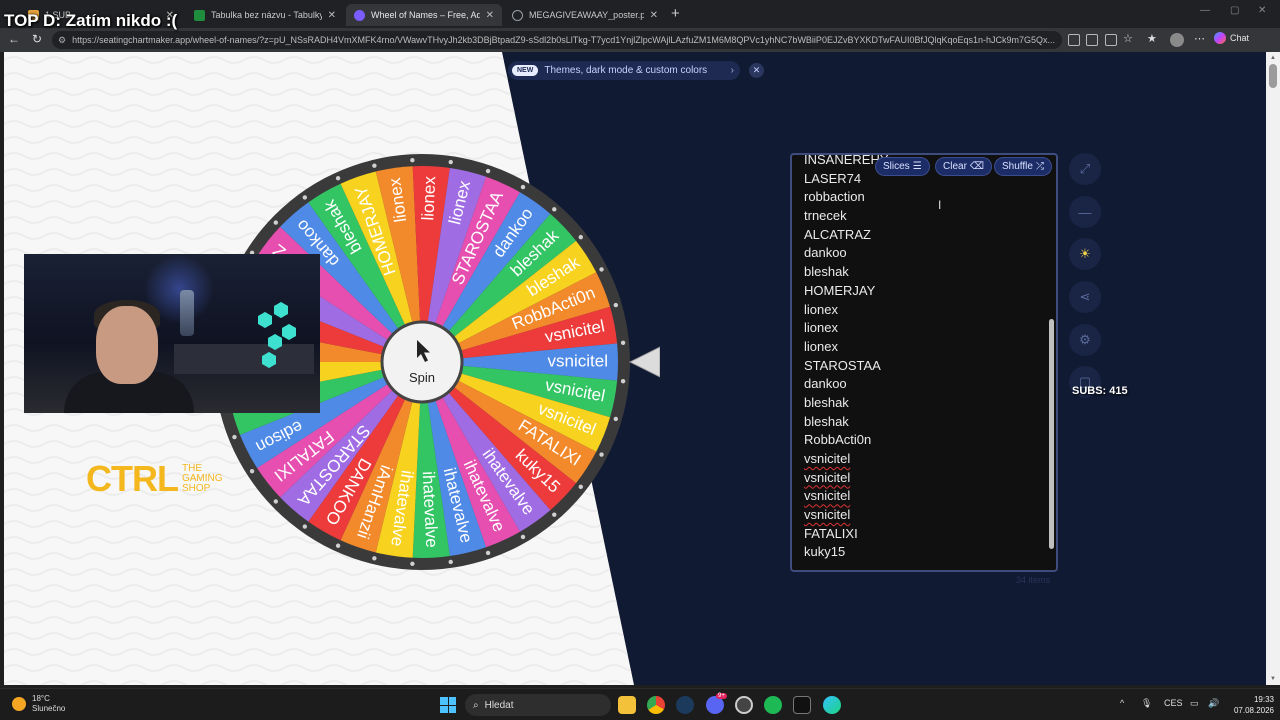 The image size is (1280, 720). I want to click on tab-4: MEGAGIVEAWAAY_poster.png (94 ✕, so click(585, 15).